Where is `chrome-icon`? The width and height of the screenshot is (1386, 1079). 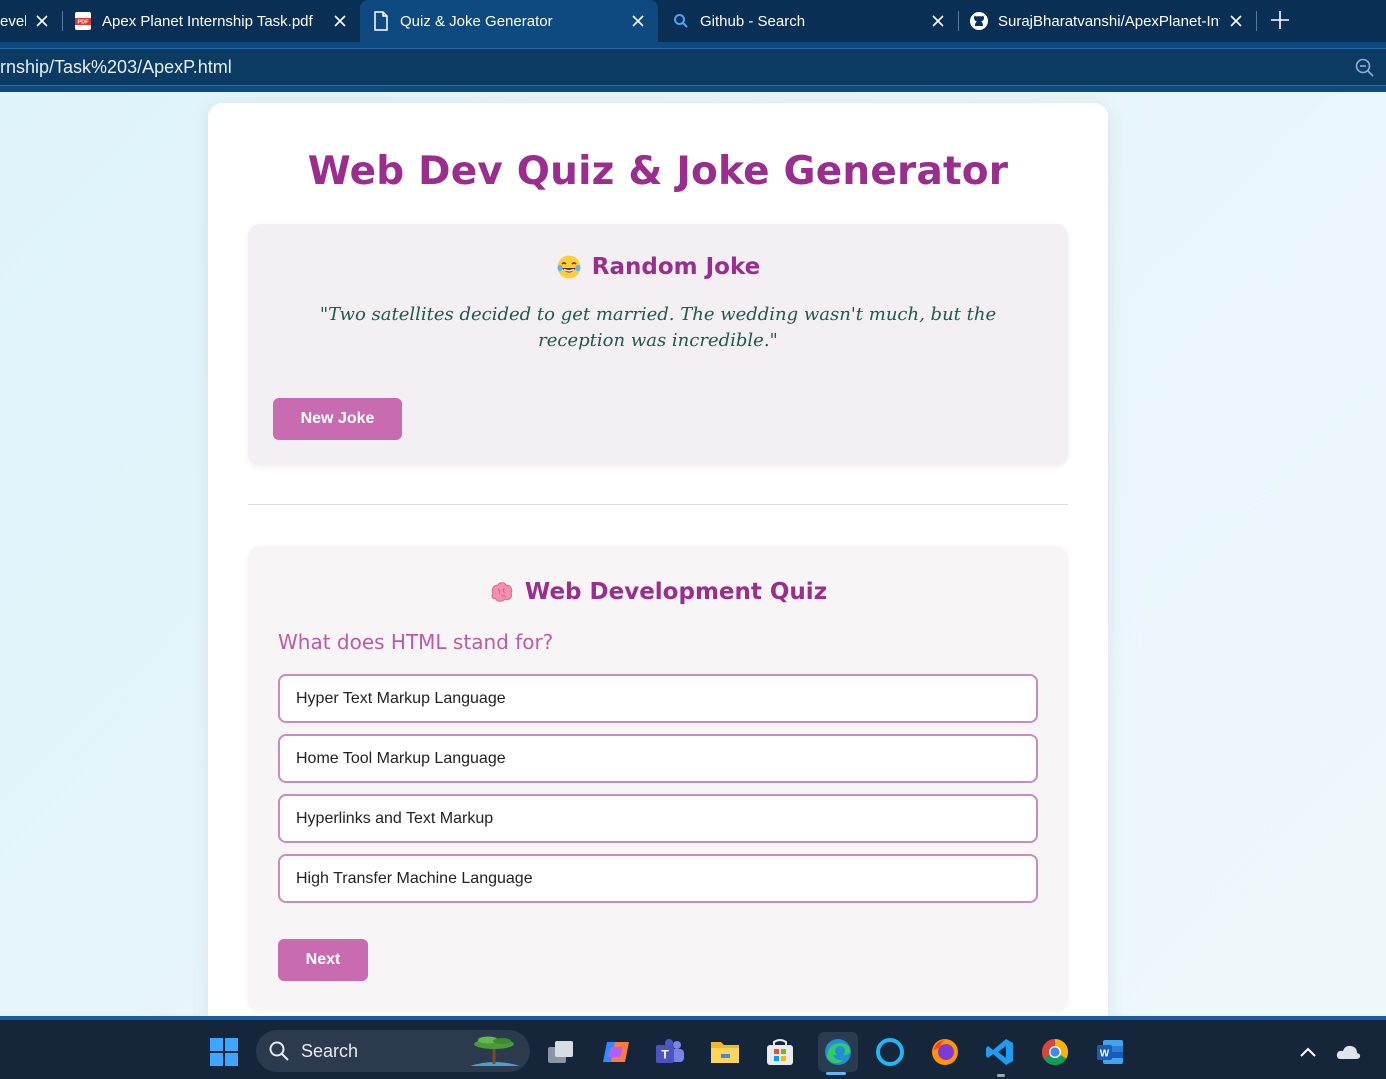
chrome-icon is located at coordinates (1055, 1052).